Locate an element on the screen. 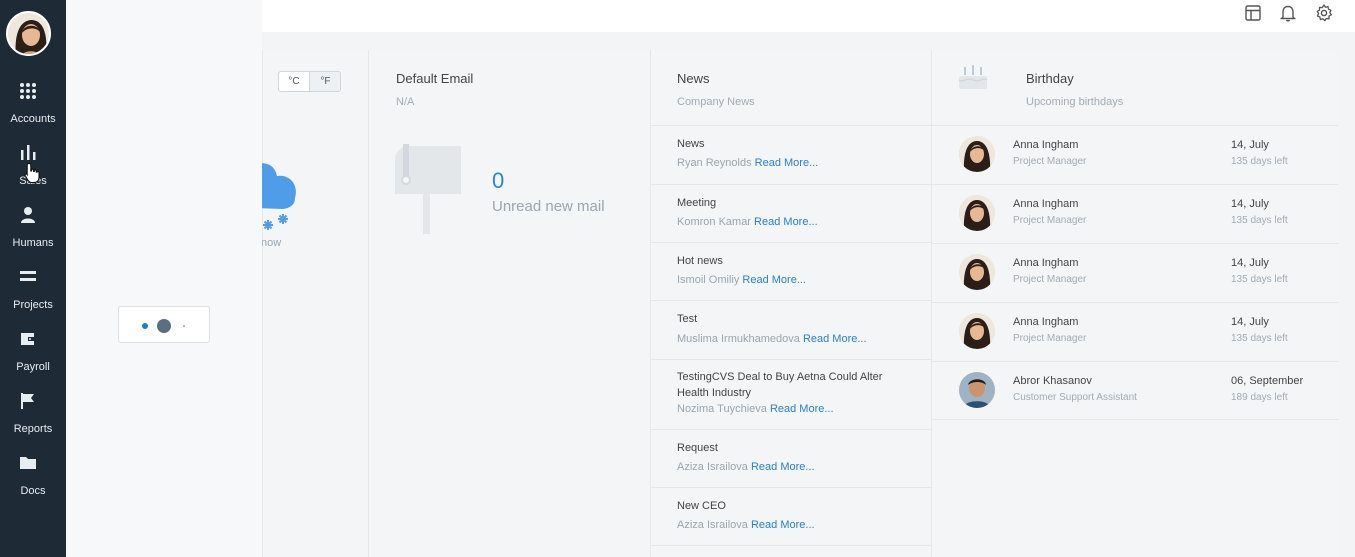 The image size is (1355, 557). person-role: Customer Support Assistant is located at coordinates (1075, 397).